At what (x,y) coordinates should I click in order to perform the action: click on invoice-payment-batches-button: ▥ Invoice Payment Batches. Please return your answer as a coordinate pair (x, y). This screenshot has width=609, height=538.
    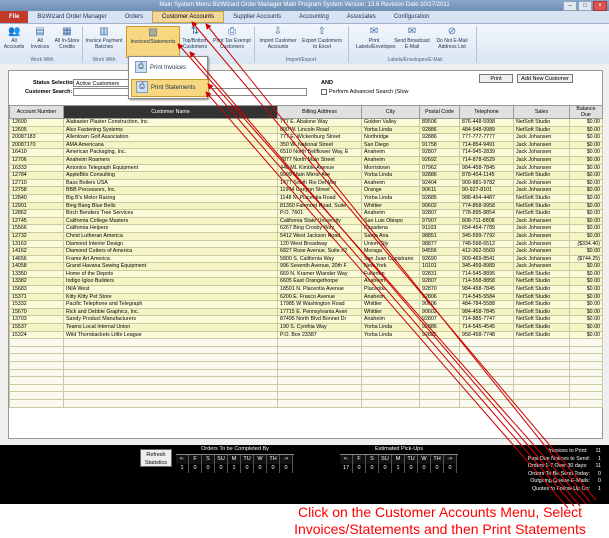
    Looking at the image, I should click on (104, 38).